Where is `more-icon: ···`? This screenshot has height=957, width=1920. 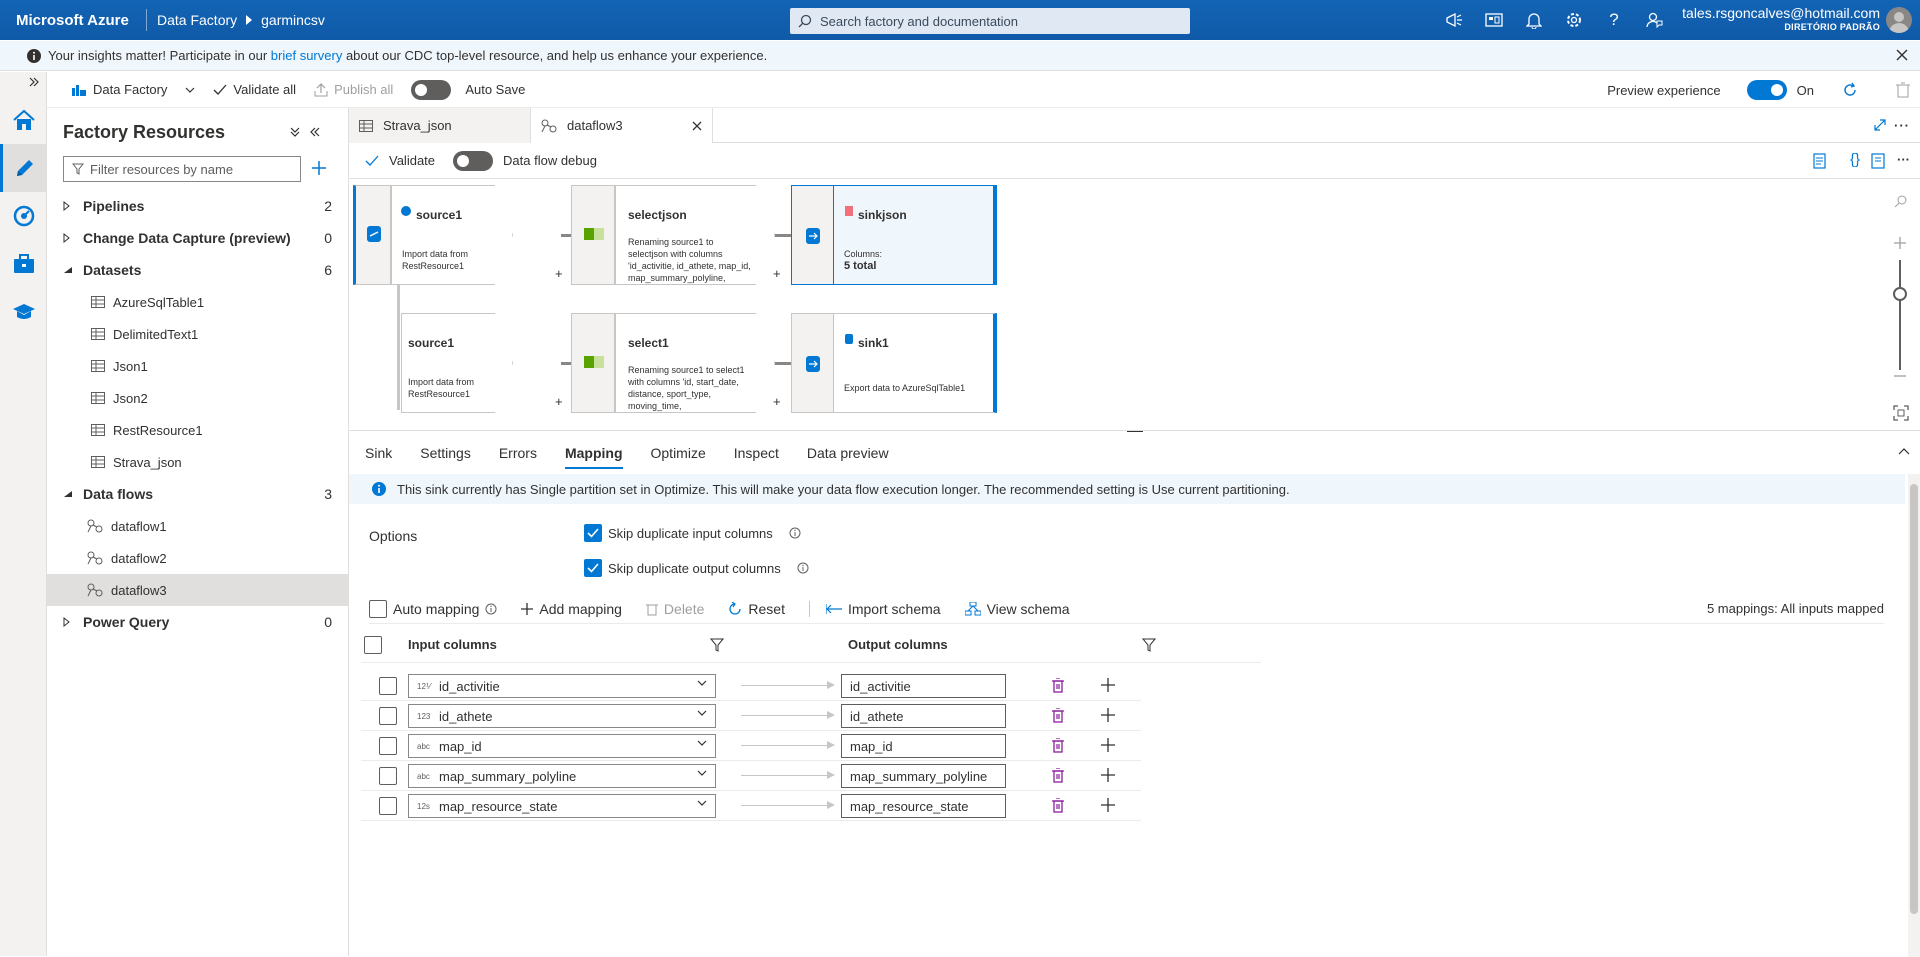
more-icon: ··· is located at coordinates (1902, 125).